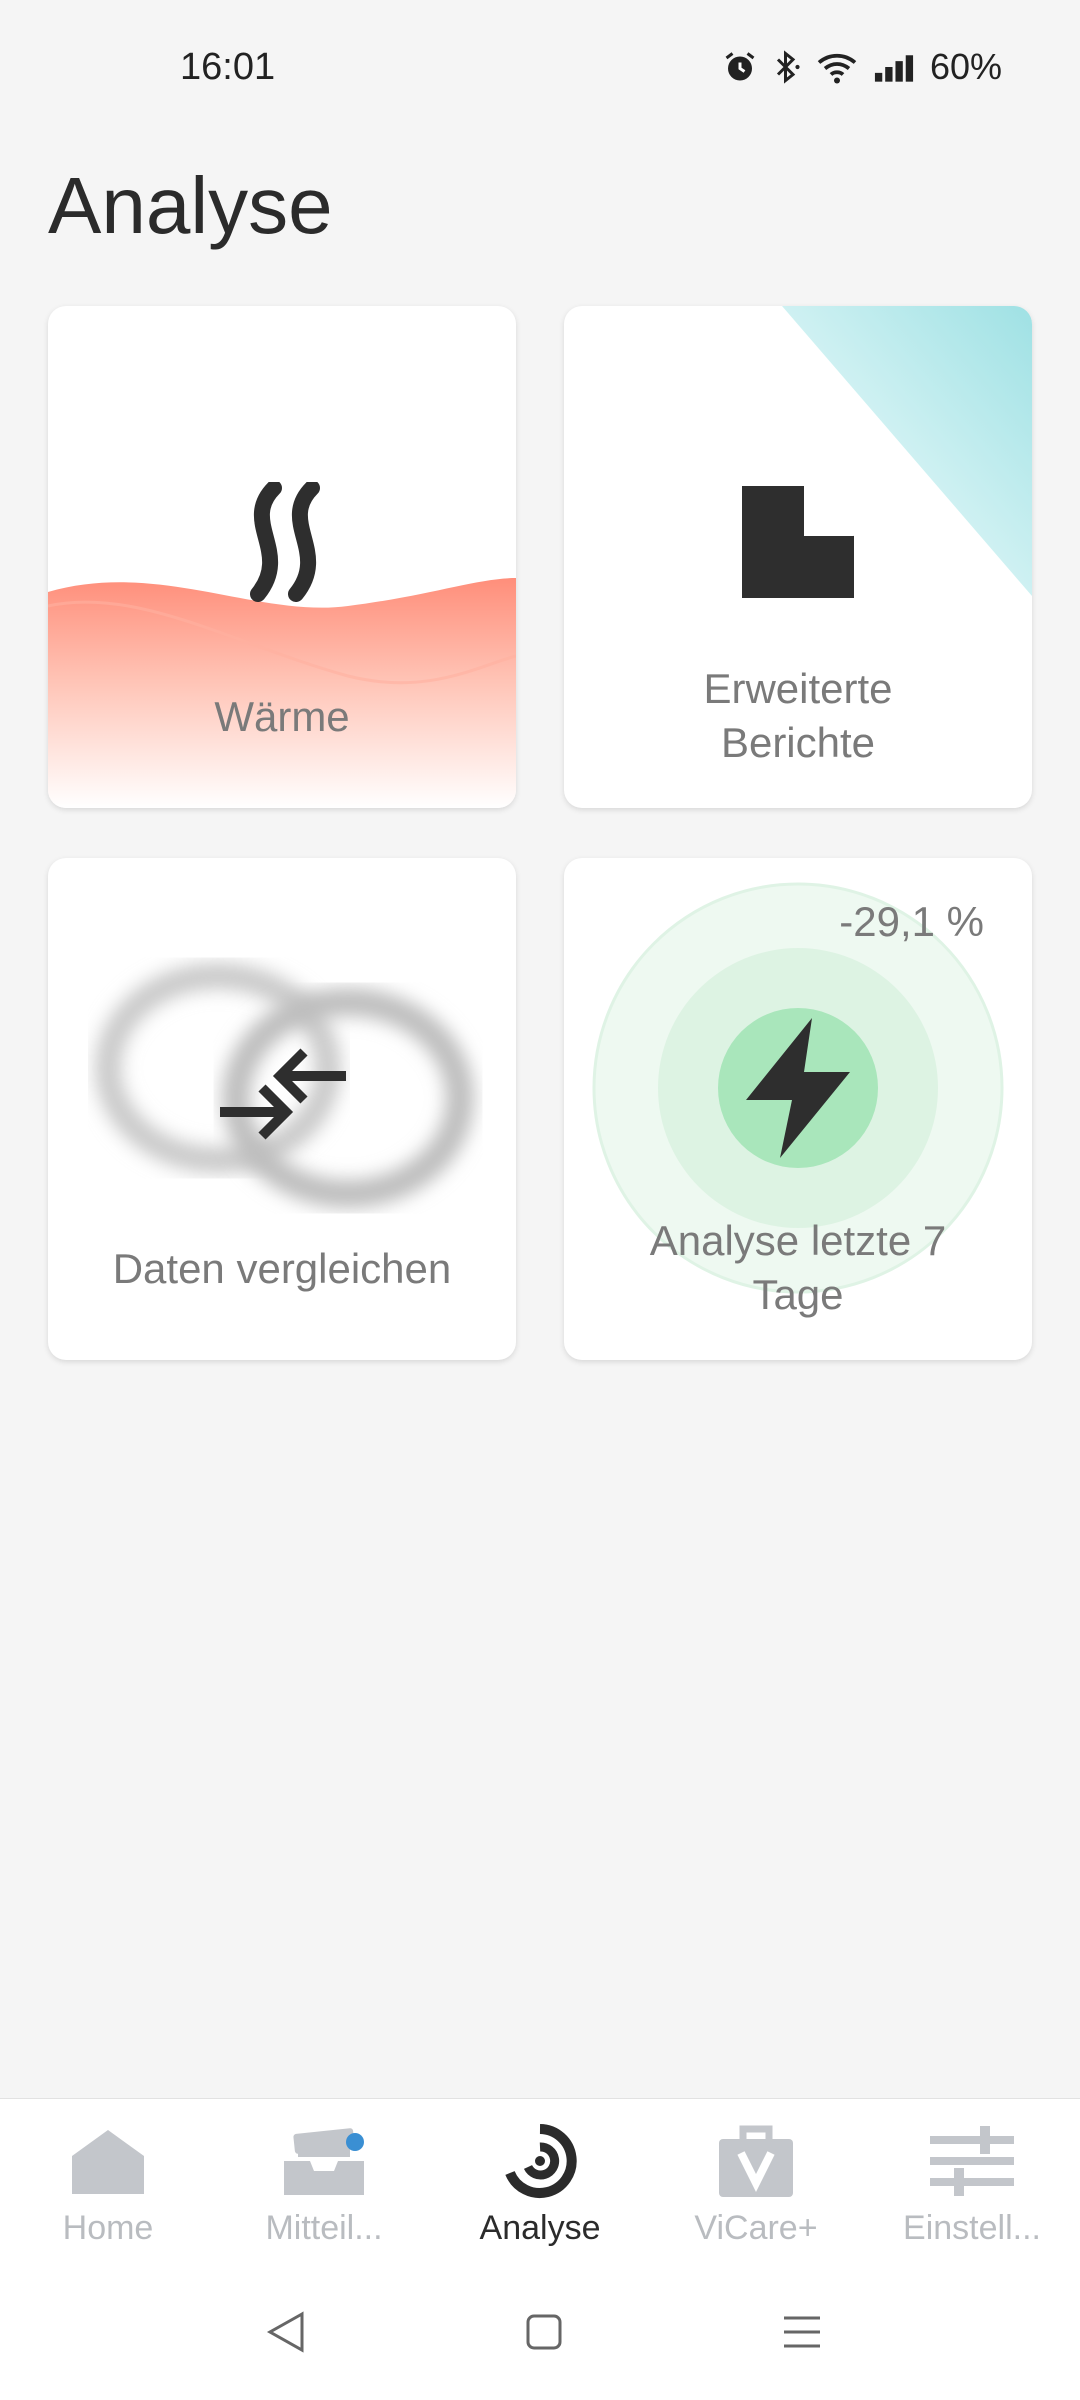 The height and width of the screenshot is (2400, 1080). Describe the element at coordinates (540, 2161) in the screenshot. I see `analysis-icon` at that location.